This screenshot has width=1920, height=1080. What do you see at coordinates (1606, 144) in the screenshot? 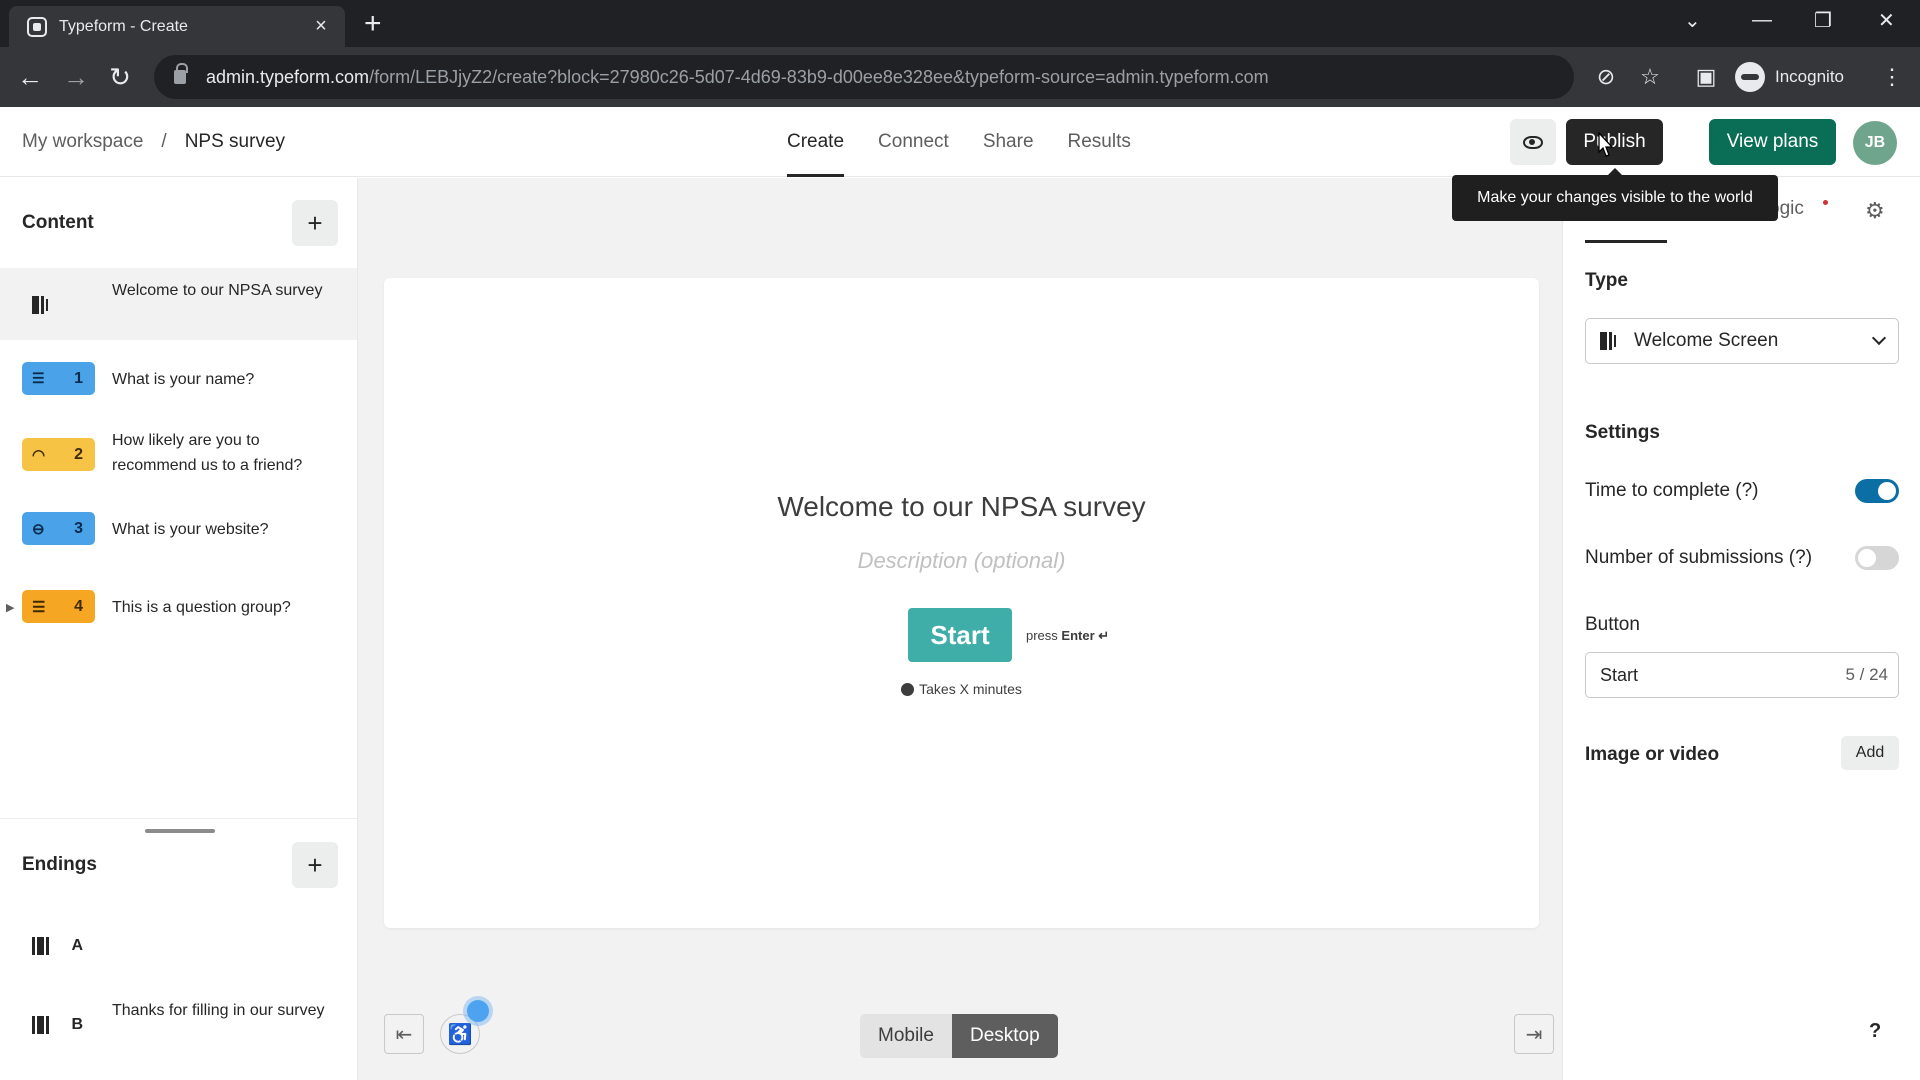
I see `mouse-cursor-icon` at bounding box center [1606, 144].